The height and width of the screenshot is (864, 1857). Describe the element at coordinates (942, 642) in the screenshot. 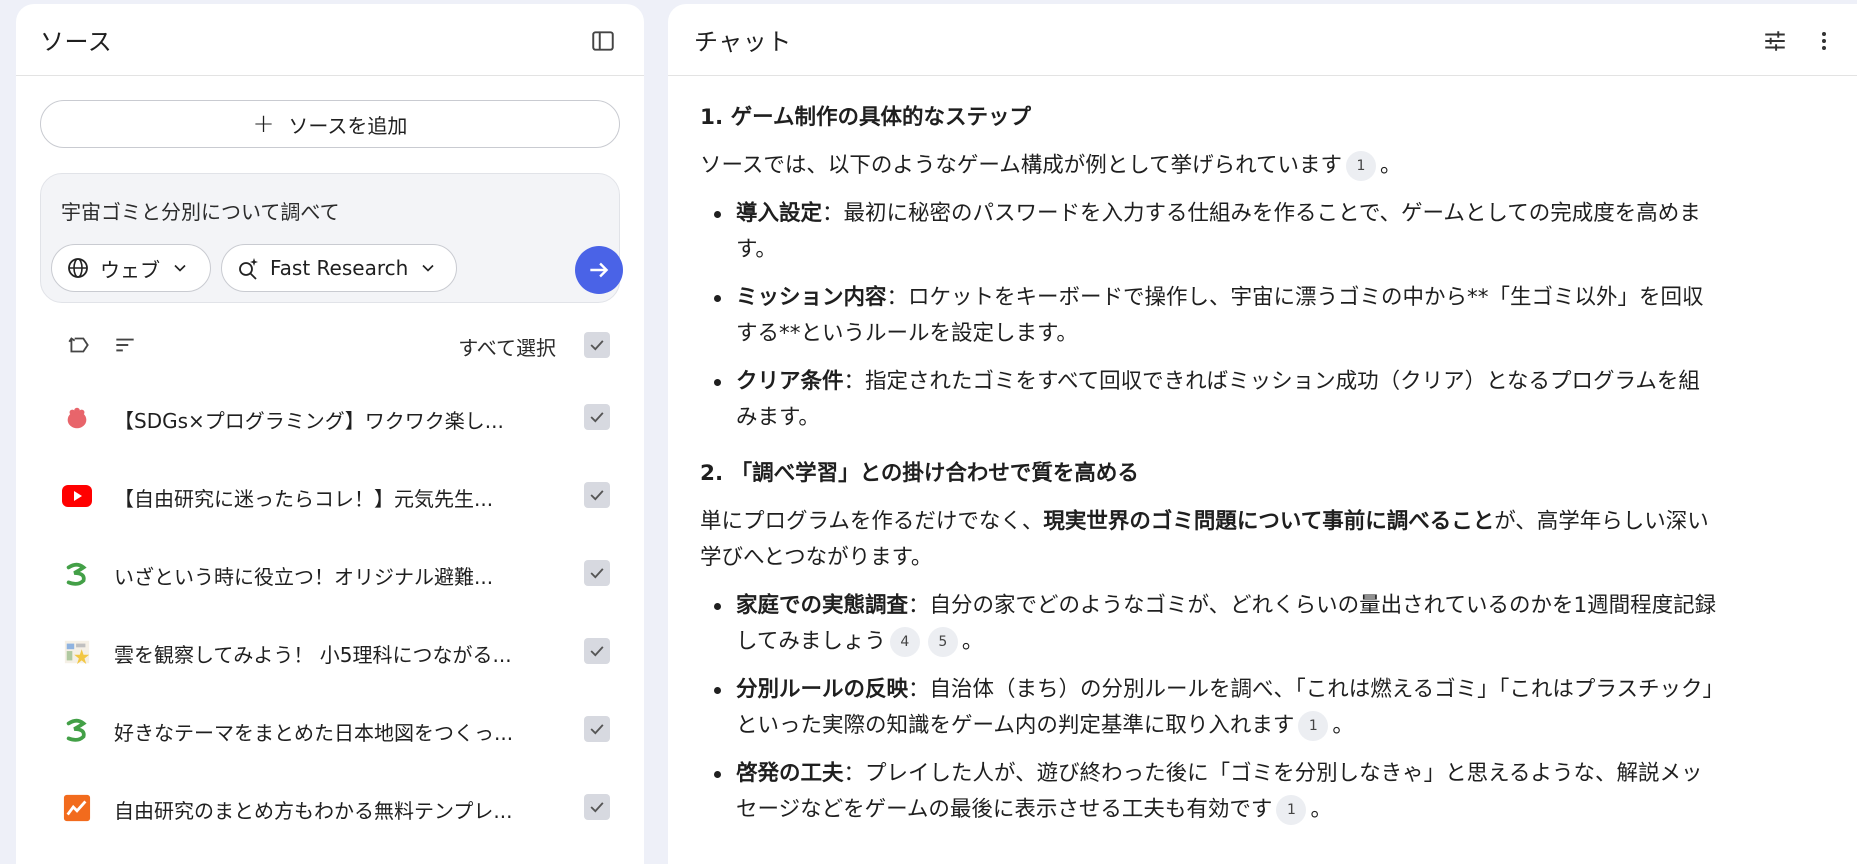

I see `citation-chip: 5` at that location.